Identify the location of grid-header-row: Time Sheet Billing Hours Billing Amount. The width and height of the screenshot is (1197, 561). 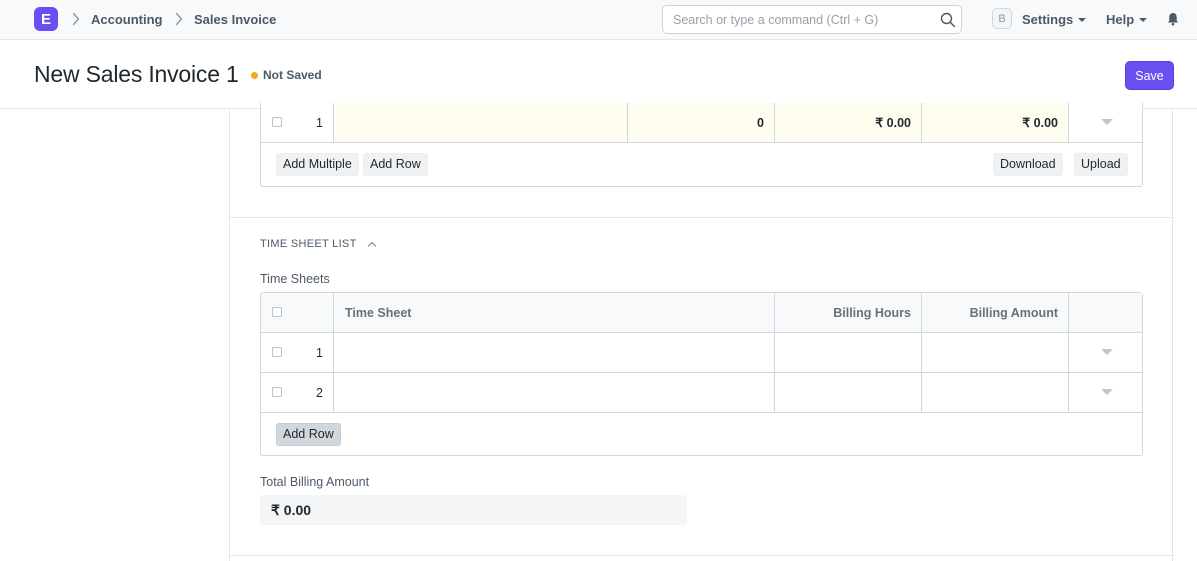
(701, 313).